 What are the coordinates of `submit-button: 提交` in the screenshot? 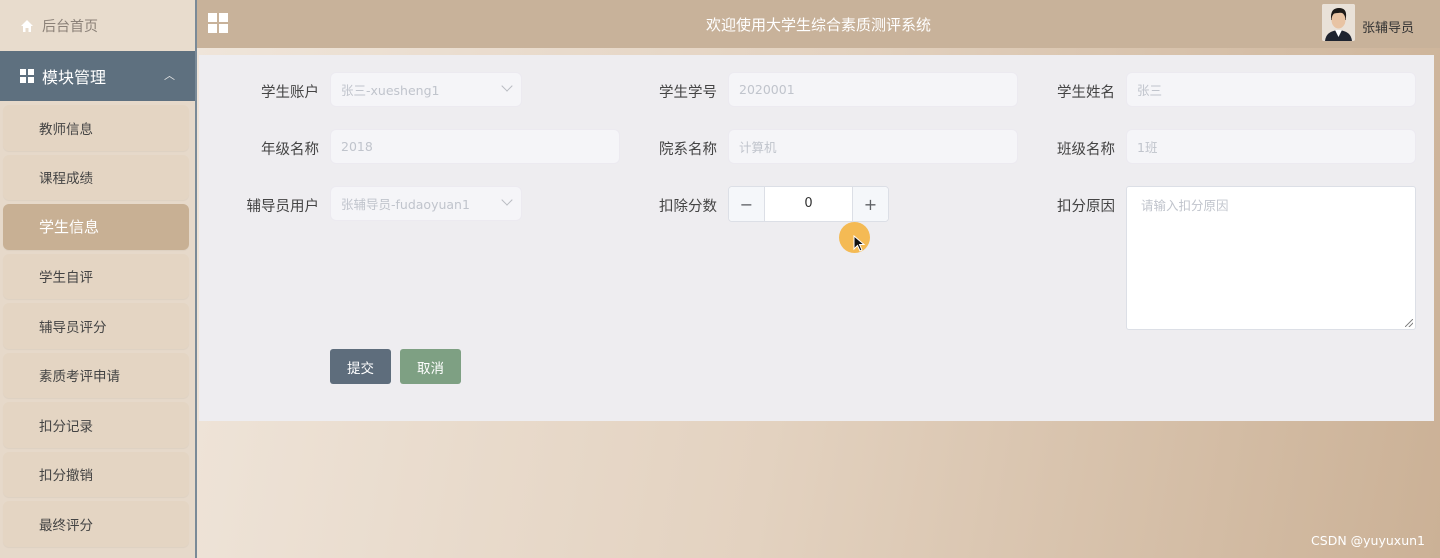 It's located at (360, 366).